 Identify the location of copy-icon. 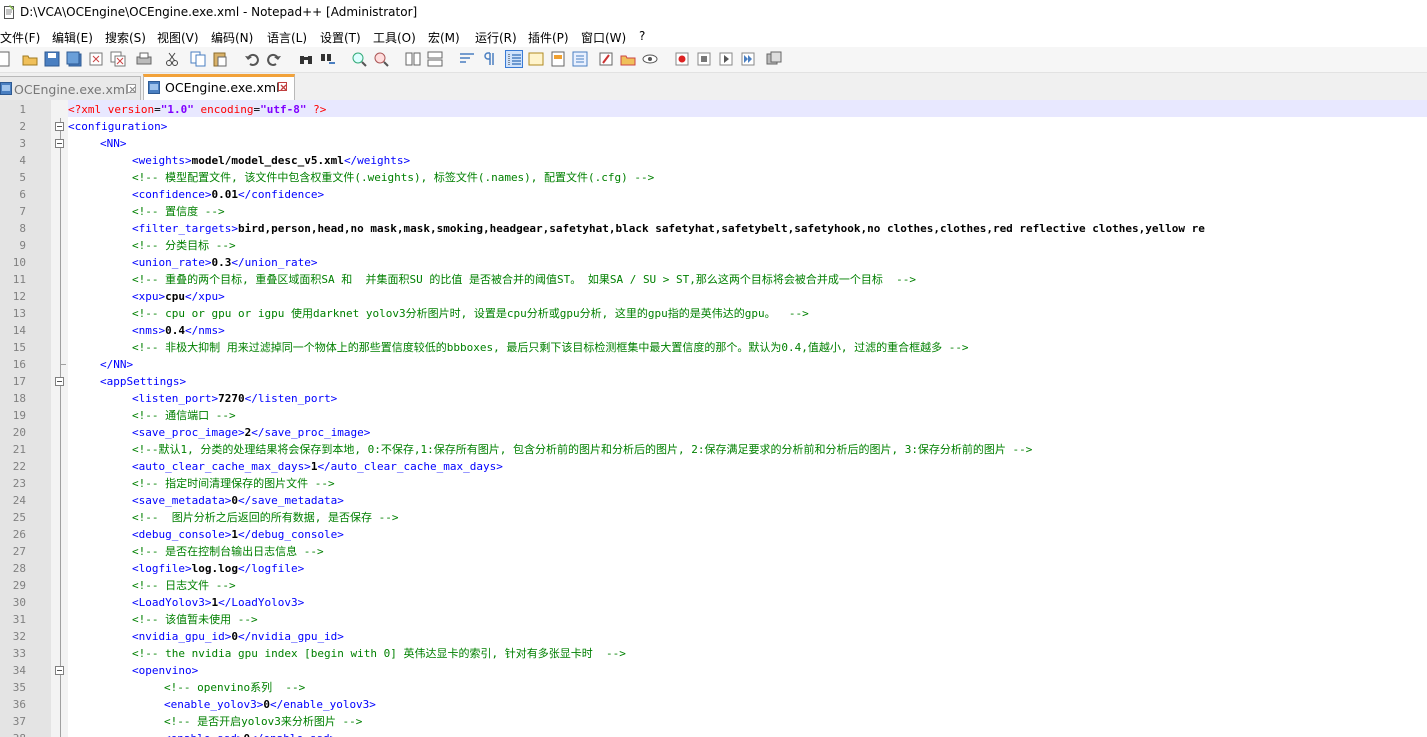
(198, 59).